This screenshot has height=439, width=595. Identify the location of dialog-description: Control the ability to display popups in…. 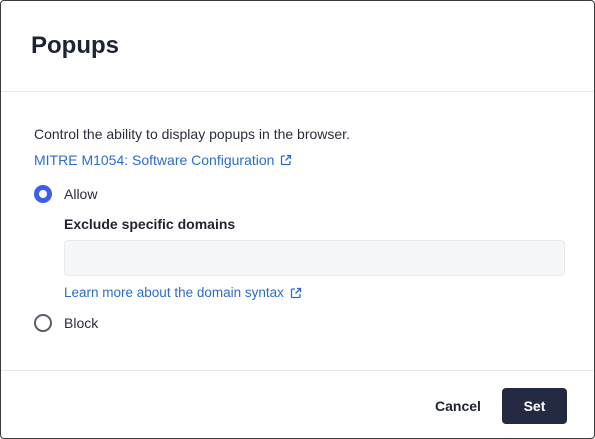
(192, 134).